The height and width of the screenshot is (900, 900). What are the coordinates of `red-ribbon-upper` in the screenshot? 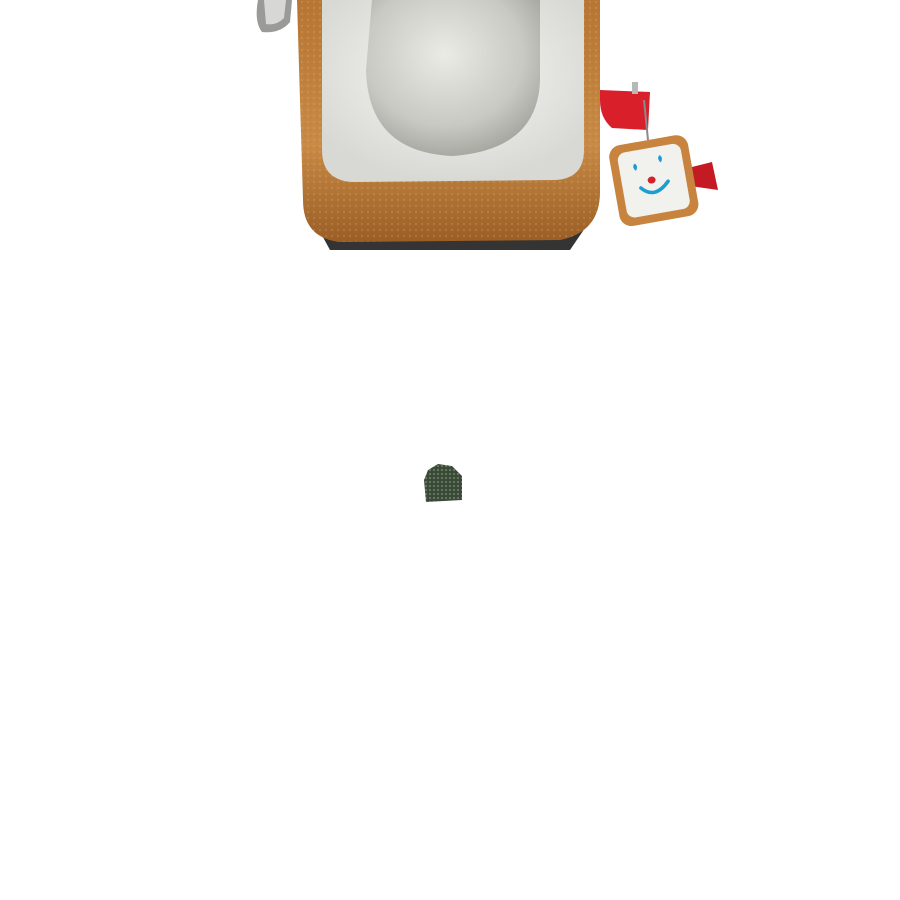 It's located at (625, 110).